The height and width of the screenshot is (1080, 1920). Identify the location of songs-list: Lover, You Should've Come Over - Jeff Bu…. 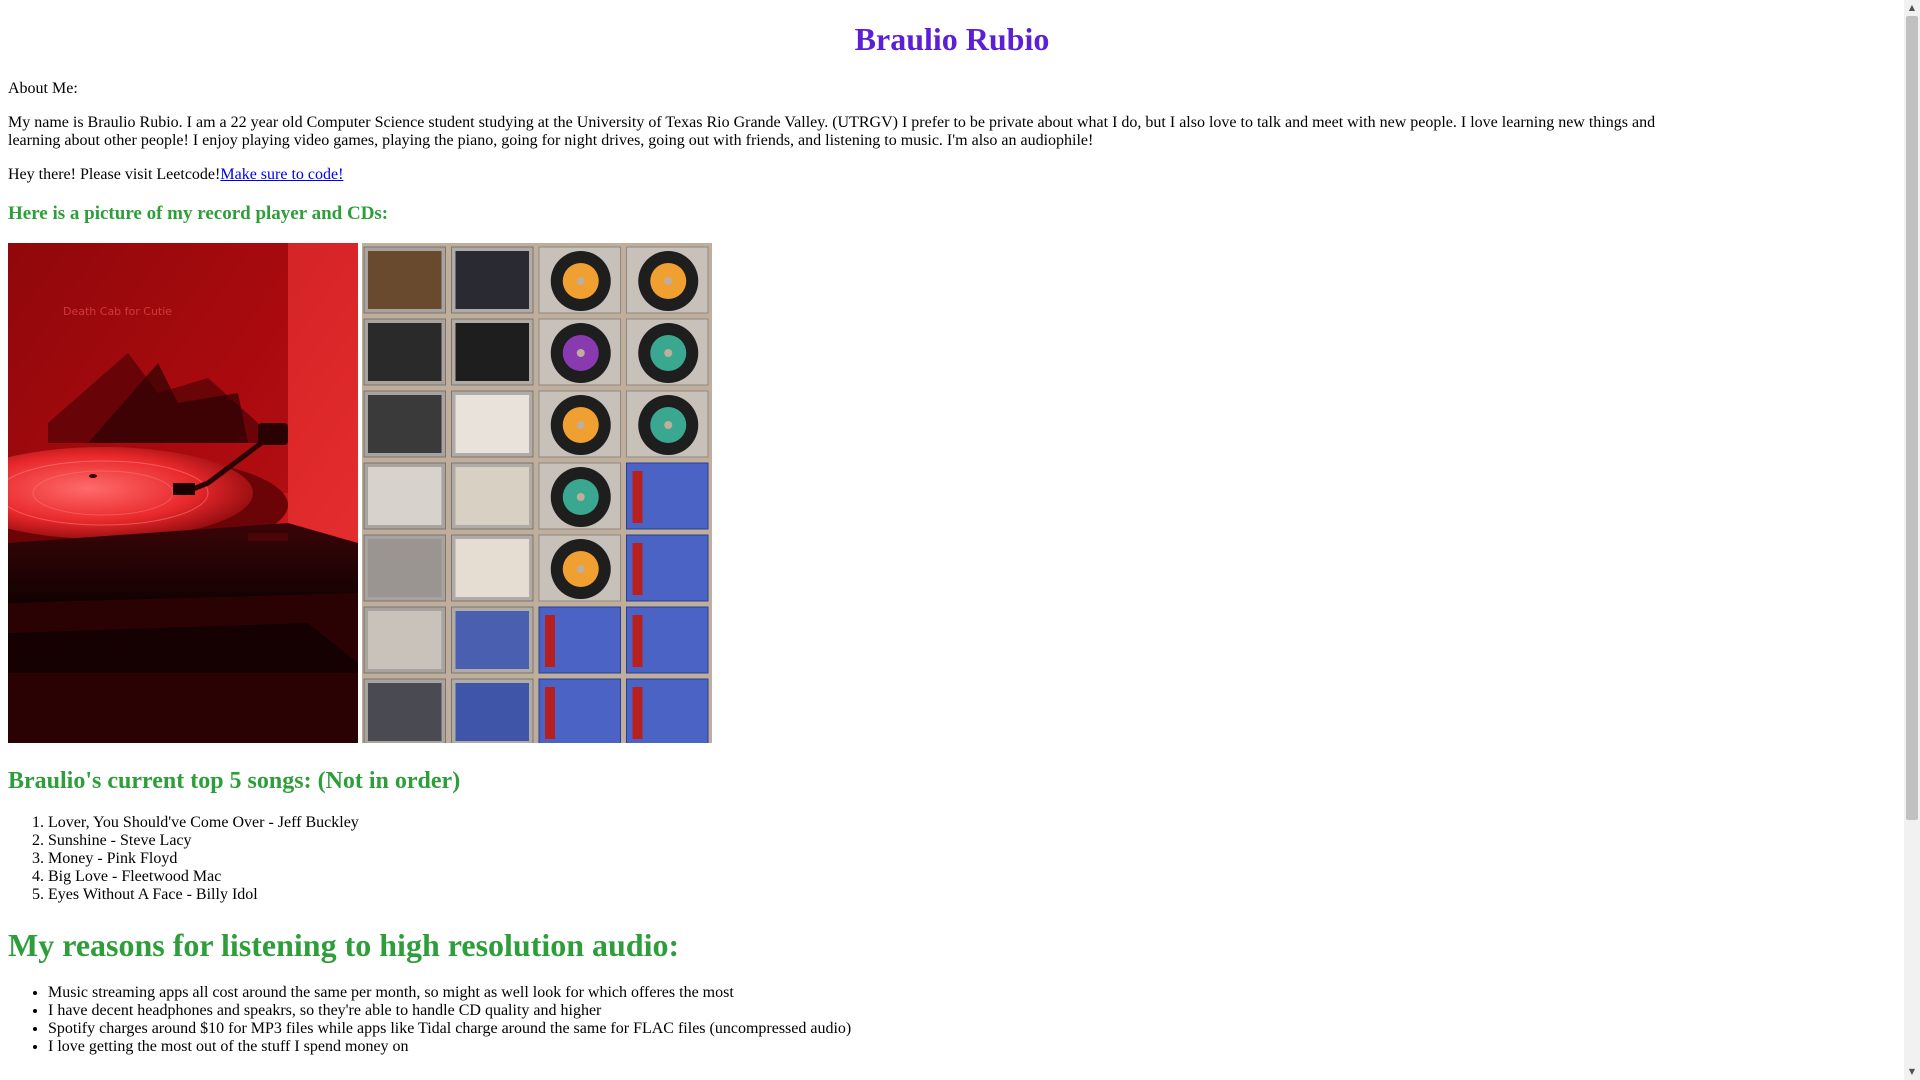
(179, 859).